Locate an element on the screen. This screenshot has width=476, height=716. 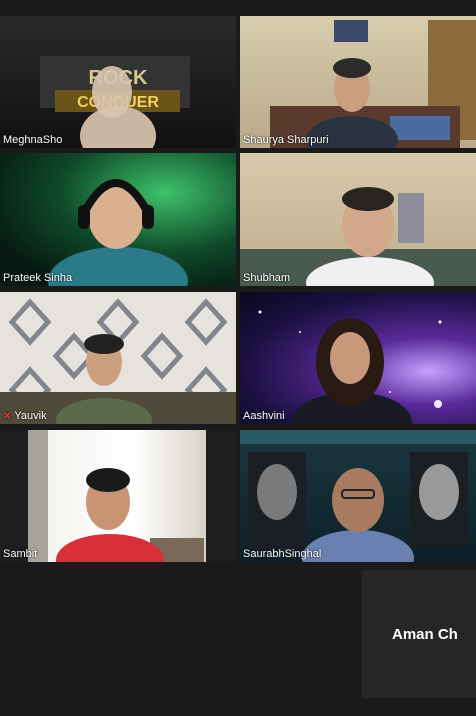
video-tile-meghna: ROCK CONQUER MeghnaSho is located at coordinates (118, 82).